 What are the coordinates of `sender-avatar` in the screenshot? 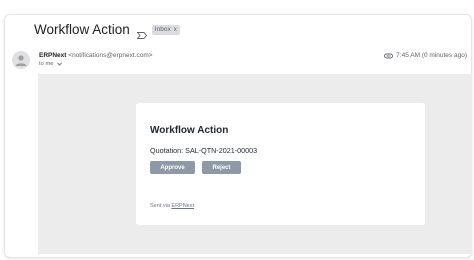 It's located at (21, 60).